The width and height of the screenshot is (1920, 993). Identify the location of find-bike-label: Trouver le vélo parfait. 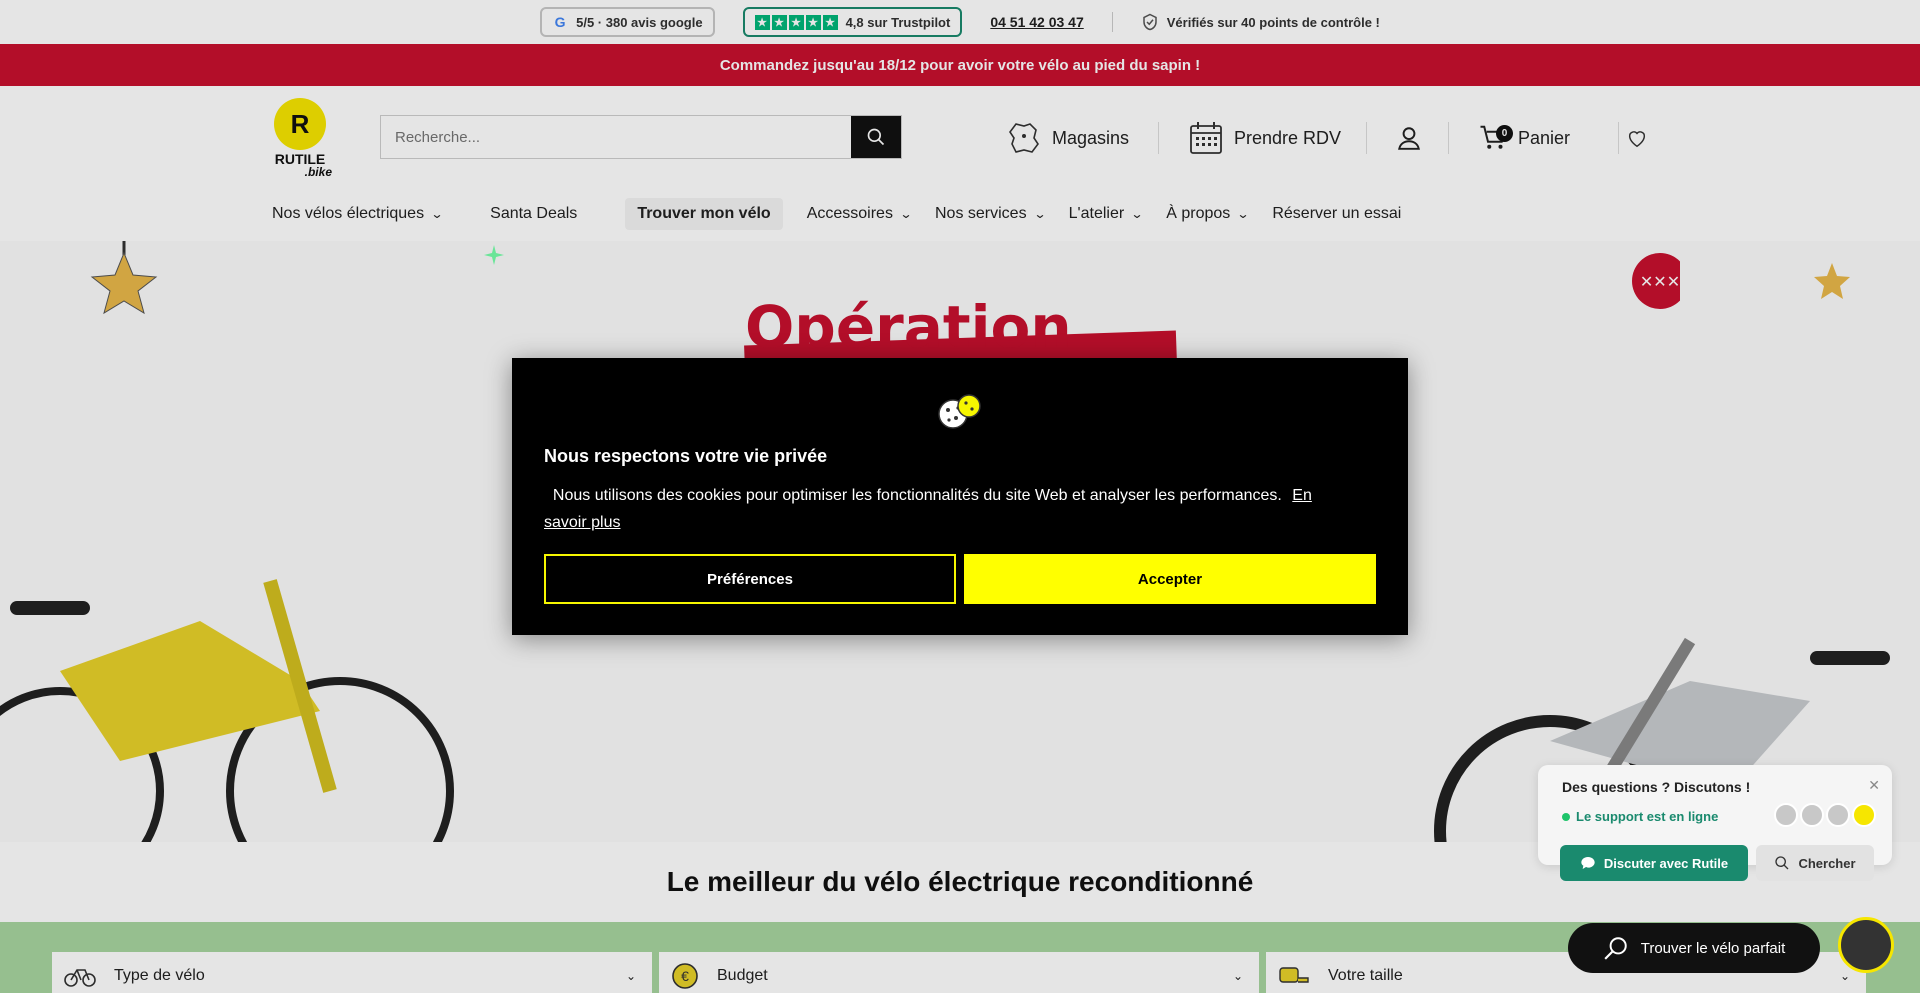
(1713, 948).